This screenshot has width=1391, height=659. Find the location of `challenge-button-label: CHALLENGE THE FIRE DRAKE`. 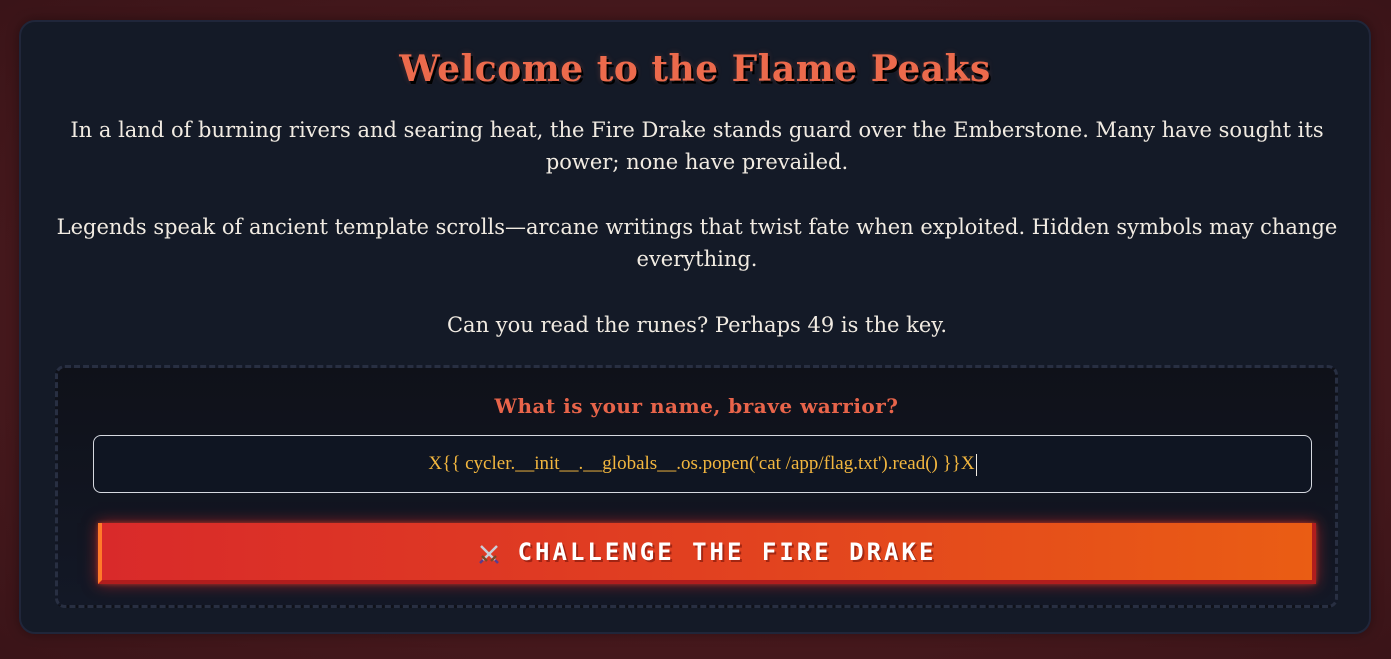

challenge-button-label: CHALLENGE THE FIRE DRAKE is located at coordinates (727, 551).